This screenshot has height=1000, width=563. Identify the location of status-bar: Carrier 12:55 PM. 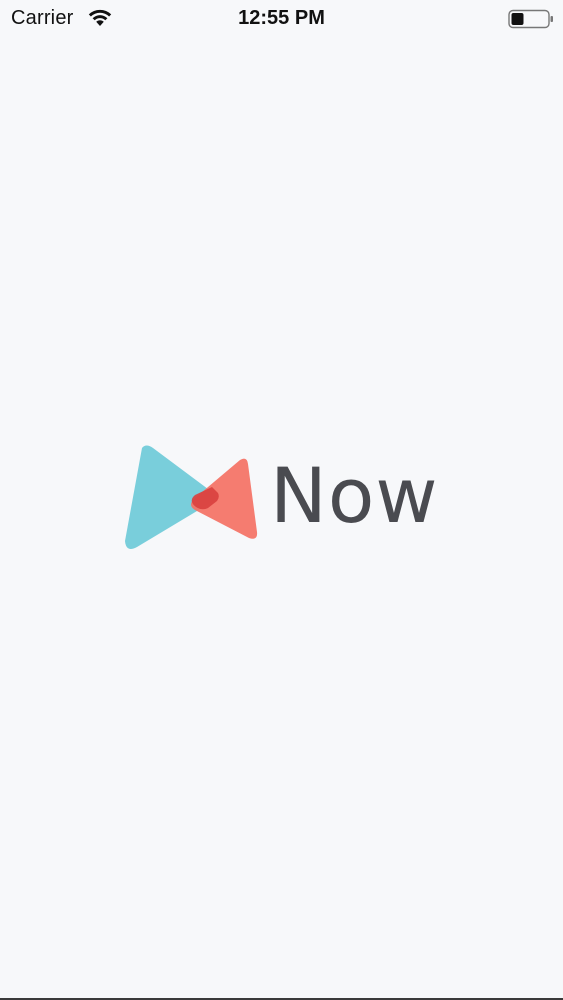
(281, 19).